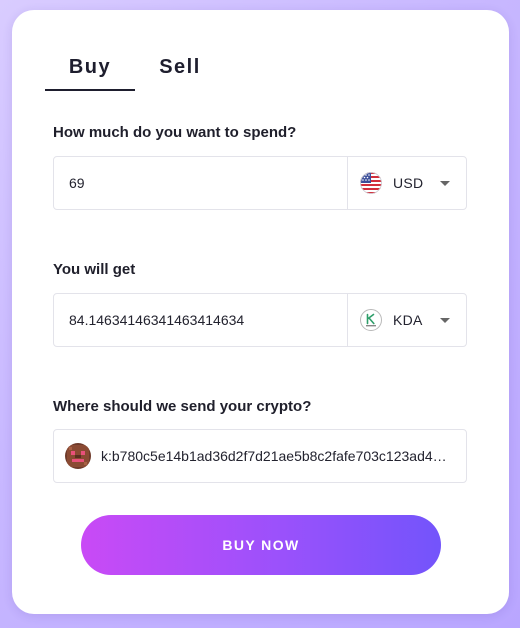 Image resolution: width=520 pixels, height=628 pixels. I want to click on buy-now-button: BUY NOW, so click(261, 545).